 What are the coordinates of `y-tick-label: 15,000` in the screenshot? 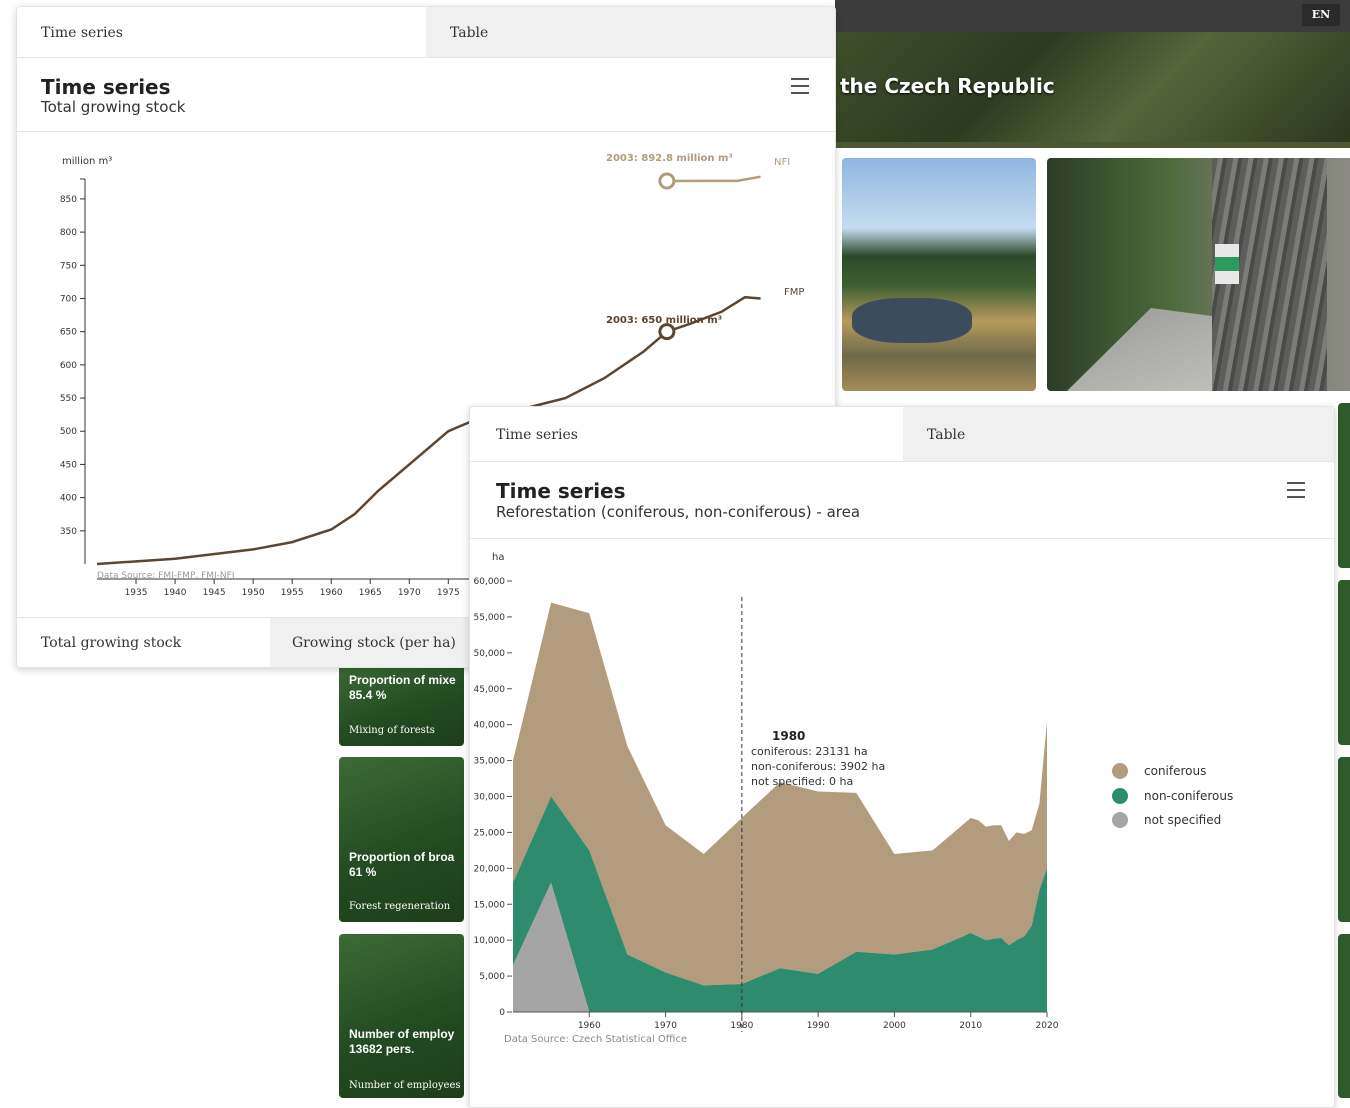 It's located at (490, 905).